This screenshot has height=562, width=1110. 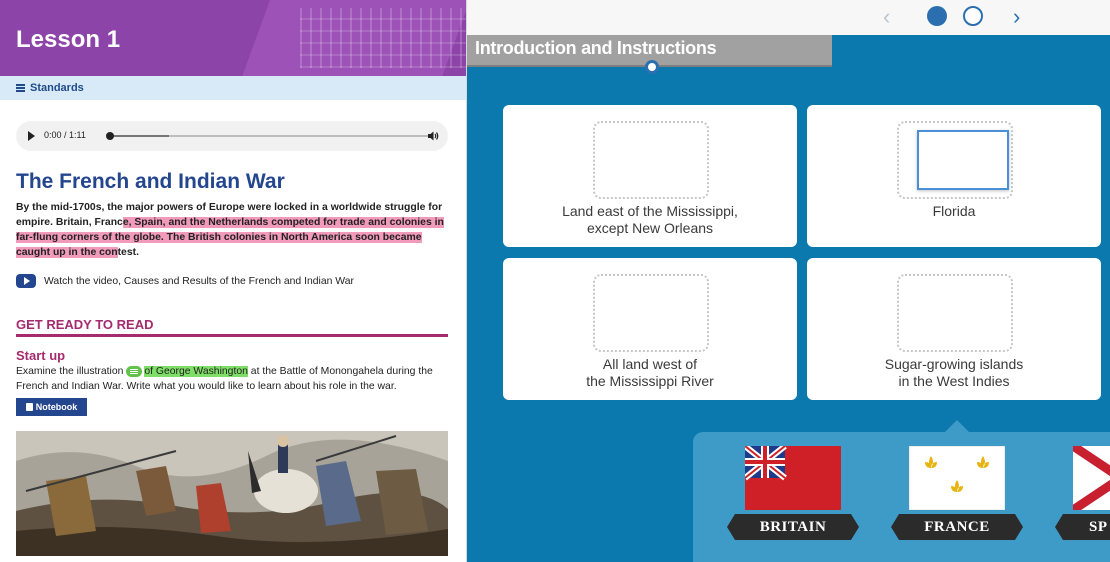 I want to click on tray-notch, so click(x=957, y=426).